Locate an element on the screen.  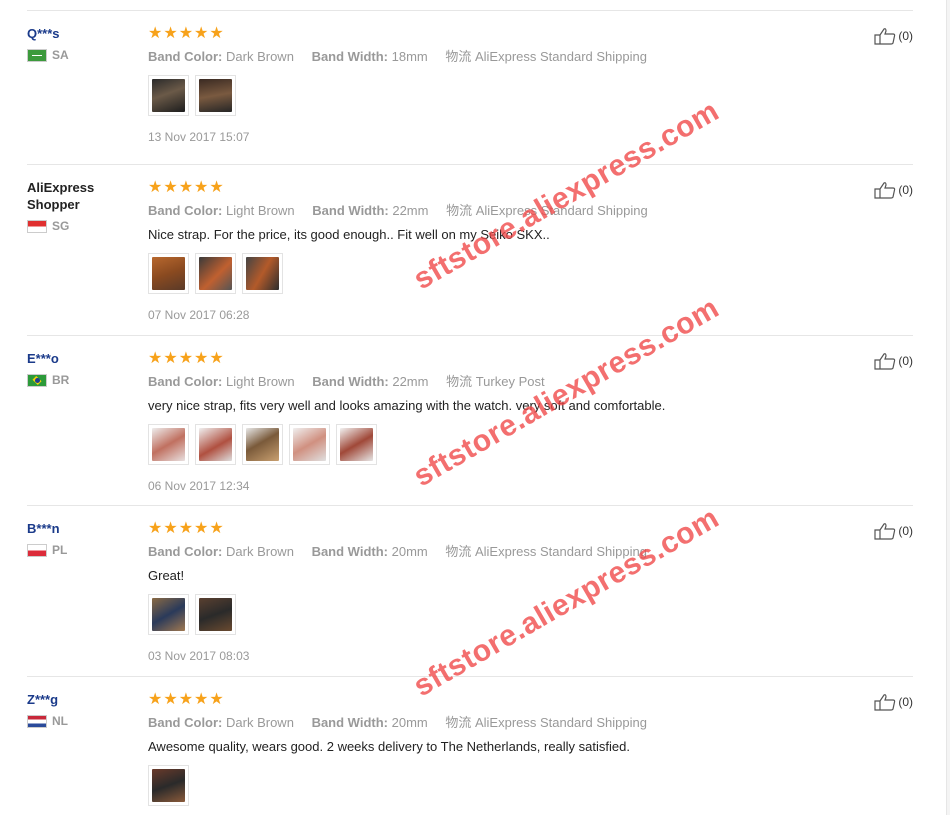
reviewer-country: NL is located at coordinates (83, 721).